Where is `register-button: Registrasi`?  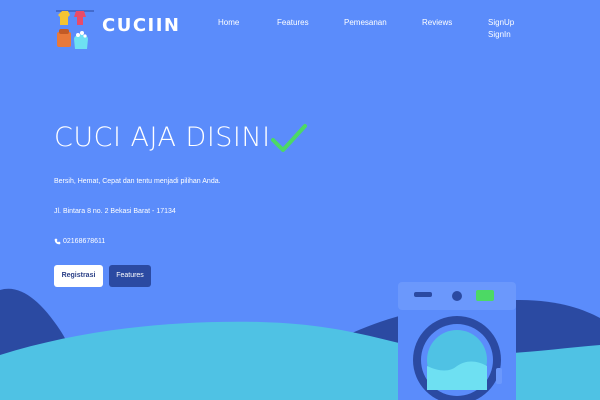 register-button: Registrasi is located at coordinates (78, 276).